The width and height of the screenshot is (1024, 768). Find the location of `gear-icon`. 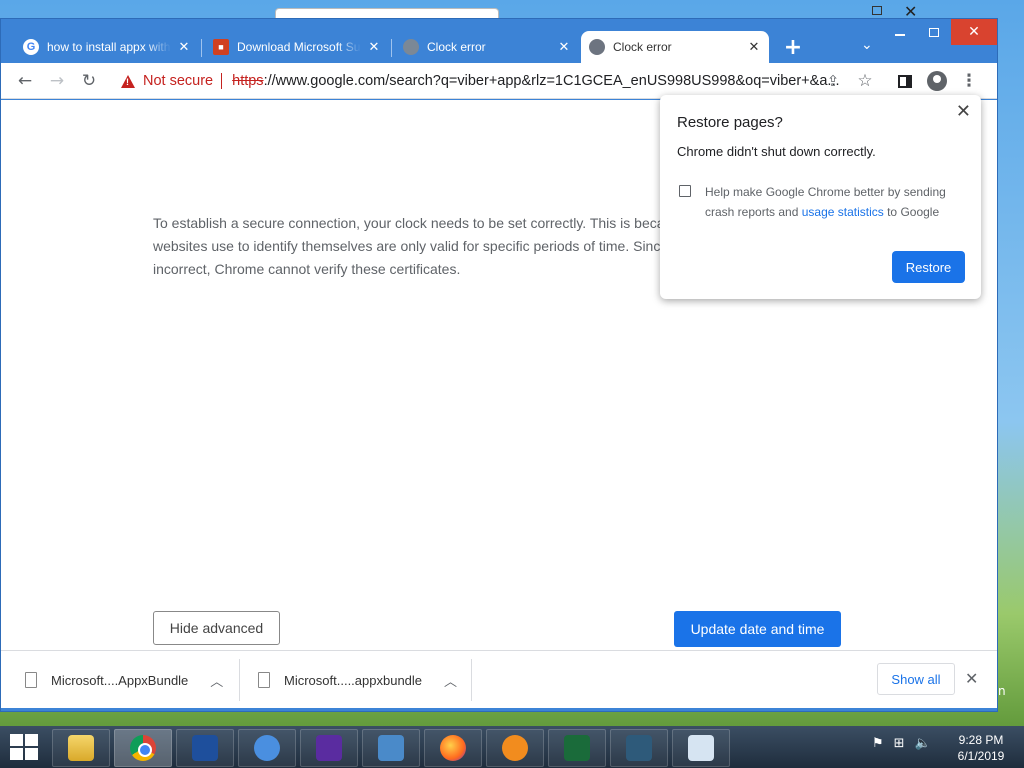

gear-icon is located at coordinates (329, 748).